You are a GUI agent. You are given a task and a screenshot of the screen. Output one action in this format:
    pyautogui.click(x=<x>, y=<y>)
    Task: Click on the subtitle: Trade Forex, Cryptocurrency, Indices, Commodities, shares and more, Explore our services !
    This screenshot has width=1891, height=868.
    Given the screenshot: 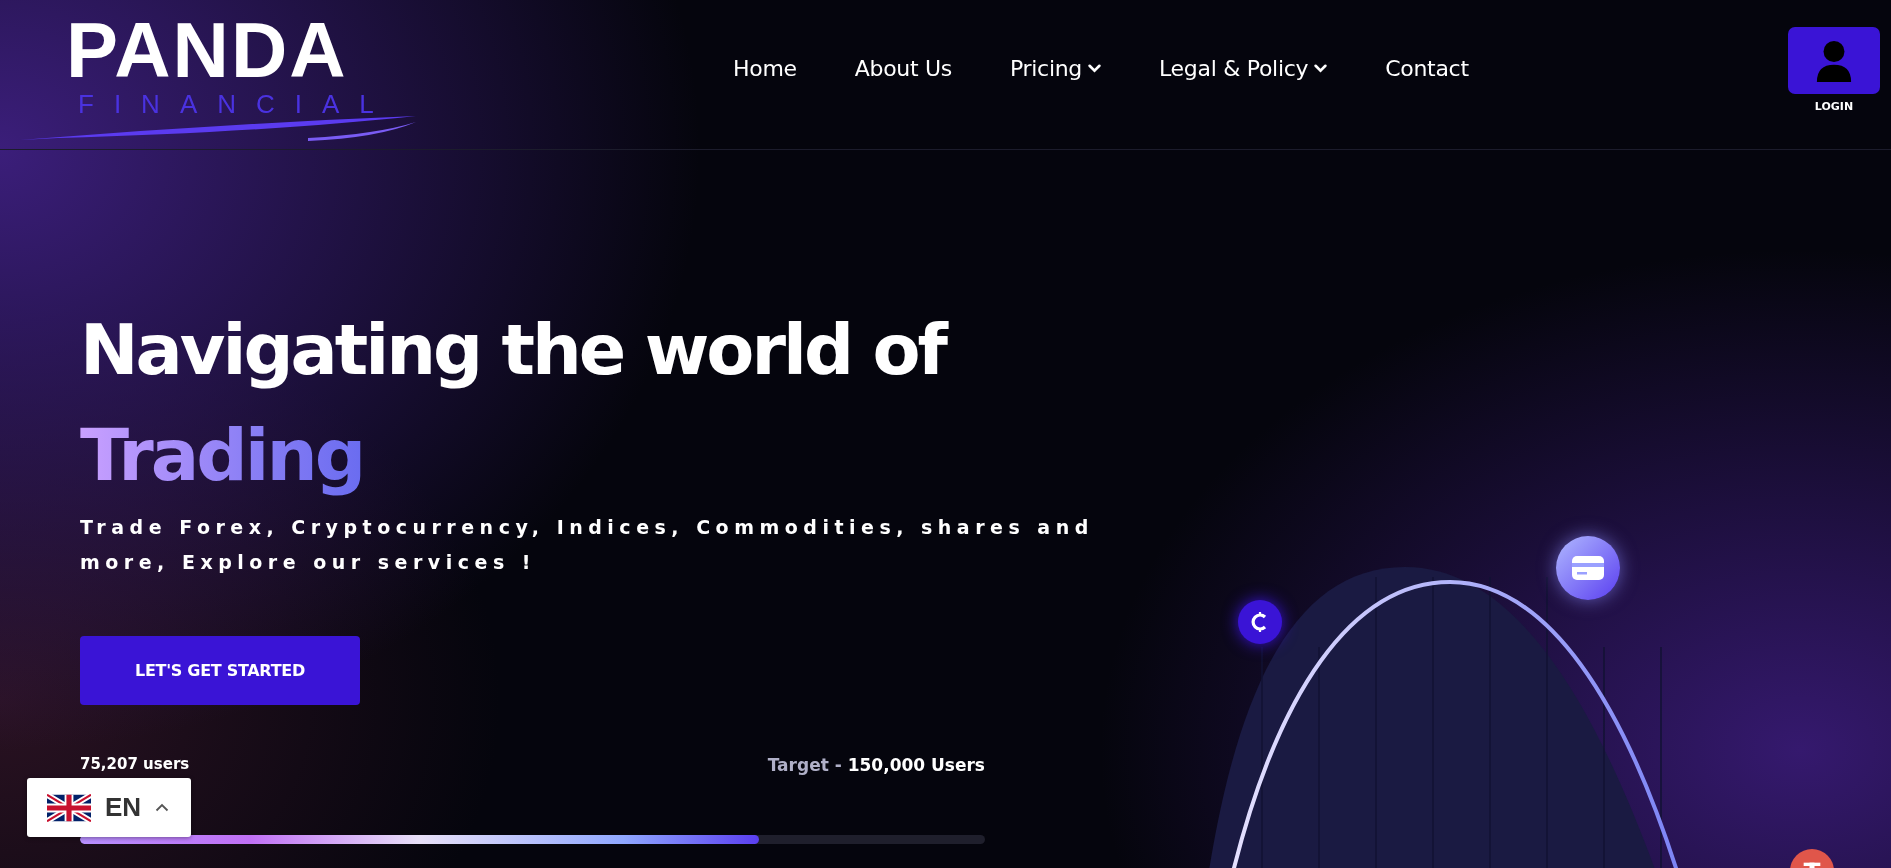 What is the action you would take?
    pyautogui.click(x=587, y=545)
    